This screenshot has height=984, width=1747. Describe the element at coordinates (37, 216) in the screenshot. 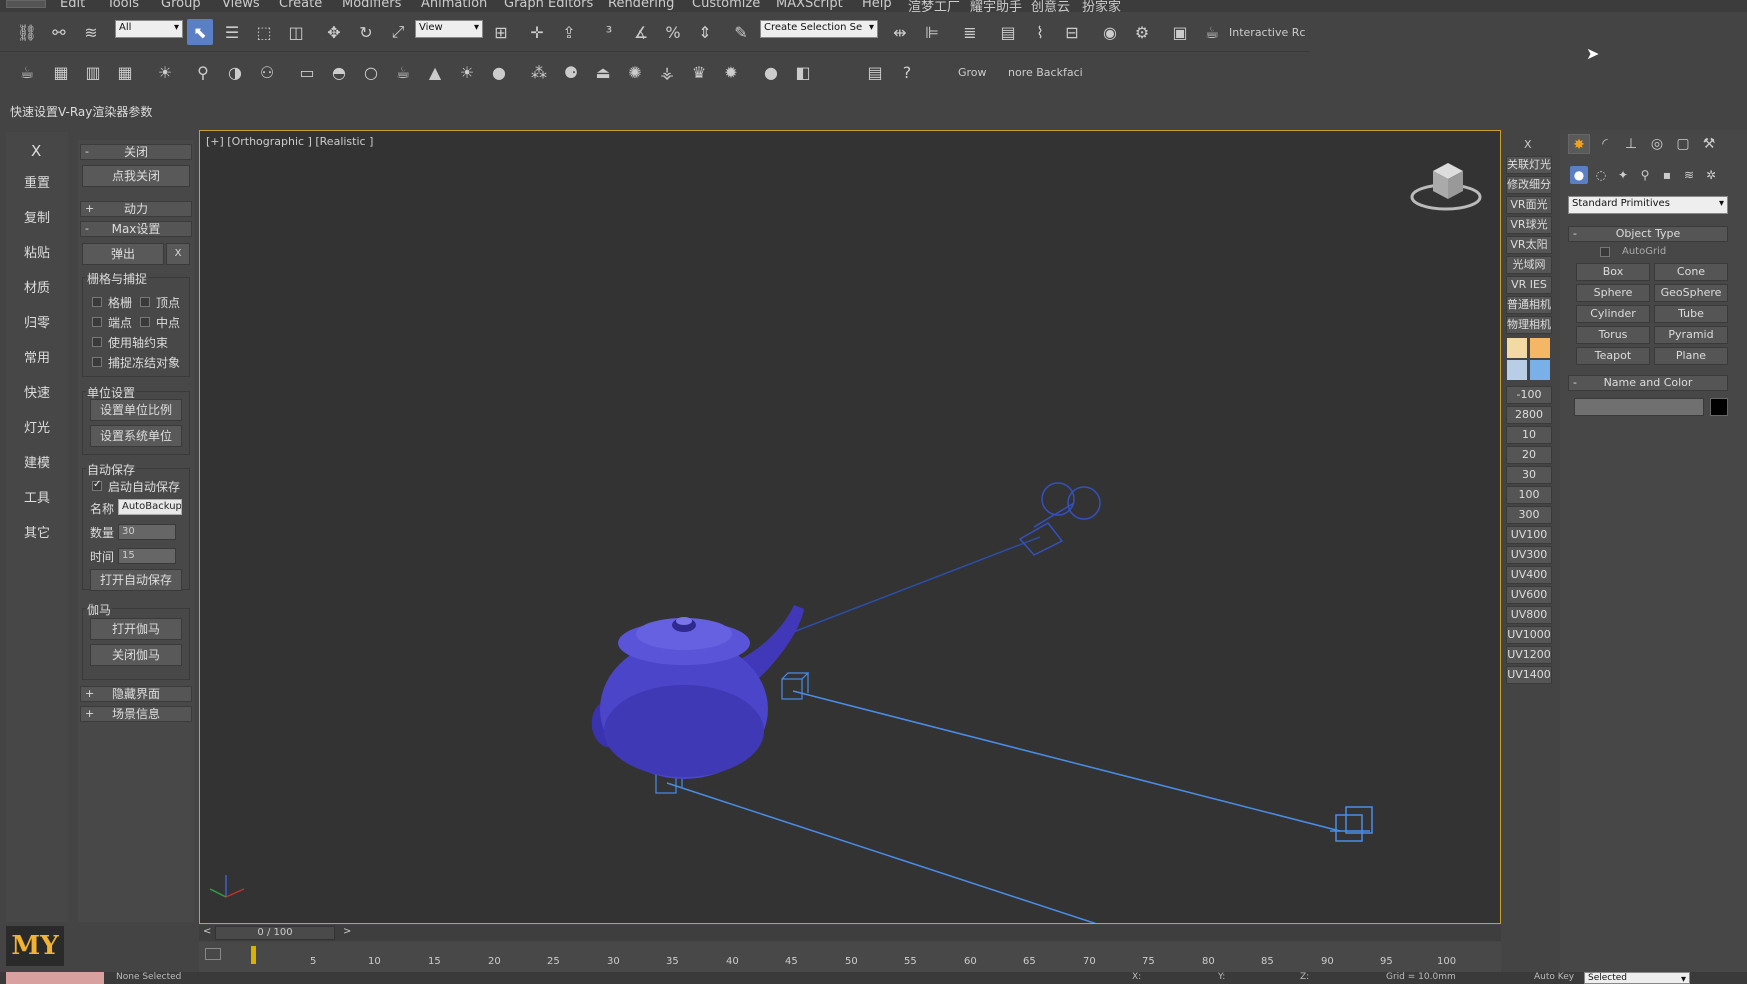

I see `leftbar-item-copy: 复制` at that location.